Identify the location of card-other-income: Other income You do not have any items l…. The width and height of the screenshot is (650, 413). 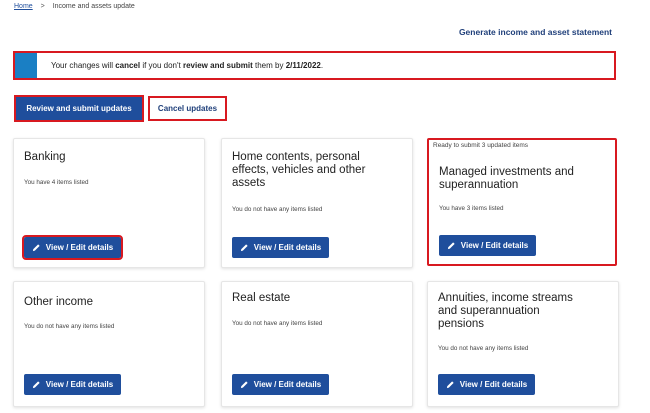
(109, 344).